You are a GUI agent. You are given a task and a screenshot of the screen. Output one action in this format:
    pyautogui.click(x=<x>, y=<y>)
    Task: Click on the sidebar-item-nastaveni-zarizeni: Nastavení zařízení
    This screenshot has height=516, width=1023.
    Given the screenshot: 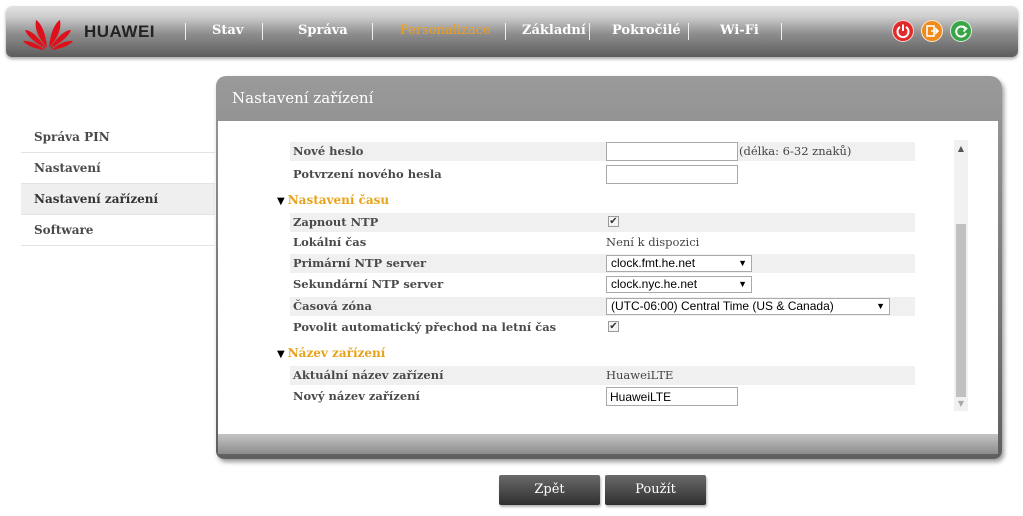 What is the action you would take?
    pyautogui.click(x=118, y=199)
    